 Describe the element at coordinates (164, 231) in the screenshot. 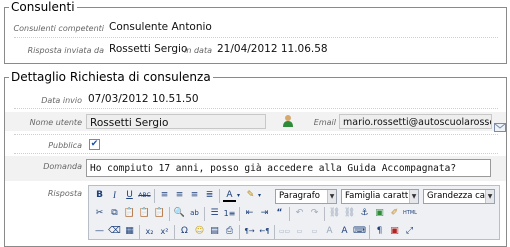

I see `superscript-icon: x²` at that location.